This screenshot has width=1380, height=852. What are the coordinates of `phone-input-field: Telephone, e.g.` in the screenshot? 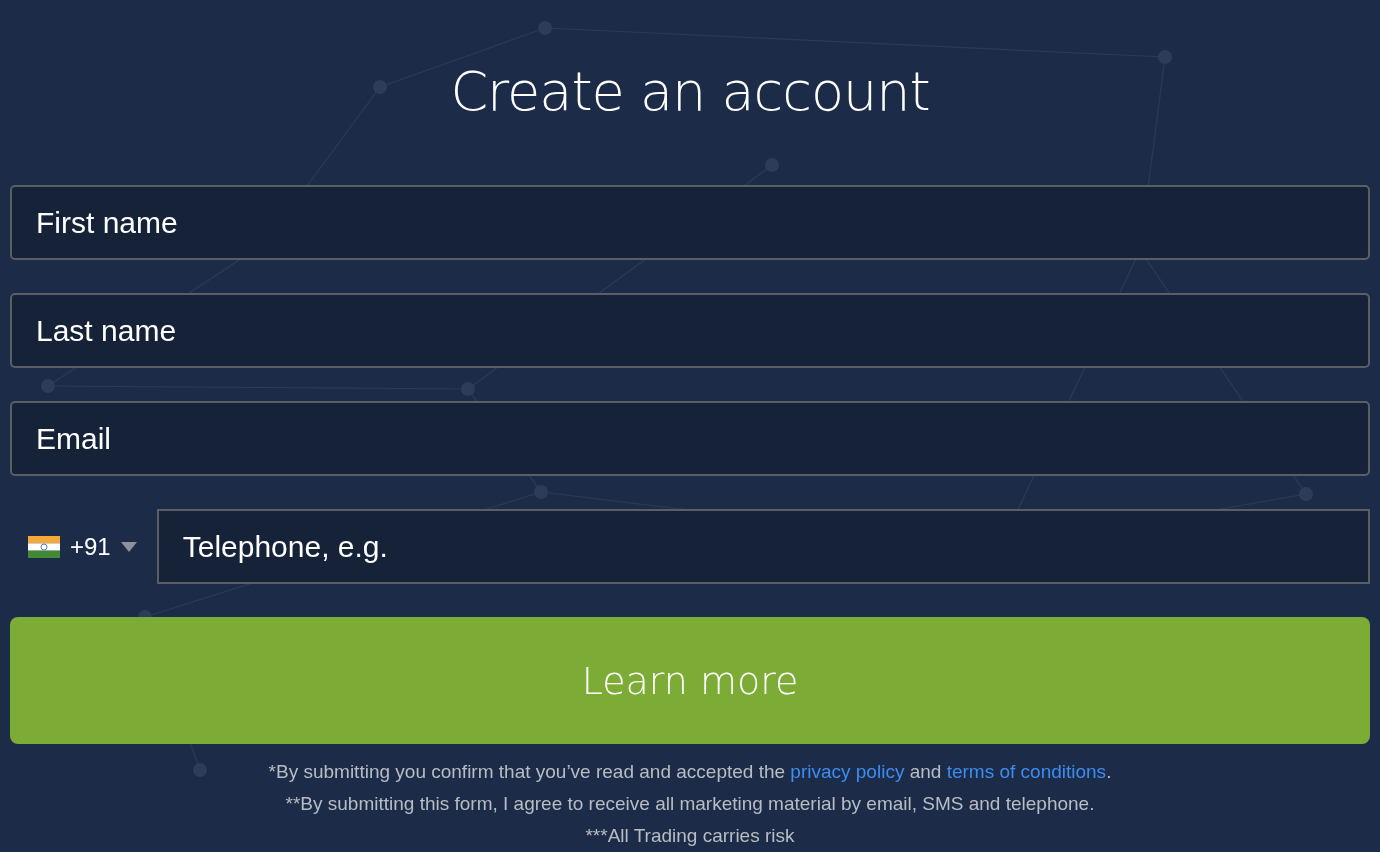 It's located at (763, 546).